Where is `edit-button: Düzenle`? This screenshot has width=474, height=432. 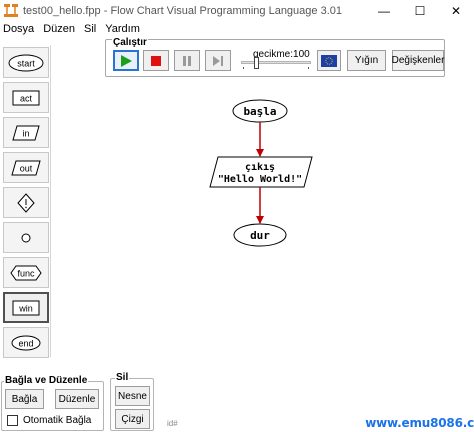 edit-button: Düzenle is located at coordinates (77, 399).